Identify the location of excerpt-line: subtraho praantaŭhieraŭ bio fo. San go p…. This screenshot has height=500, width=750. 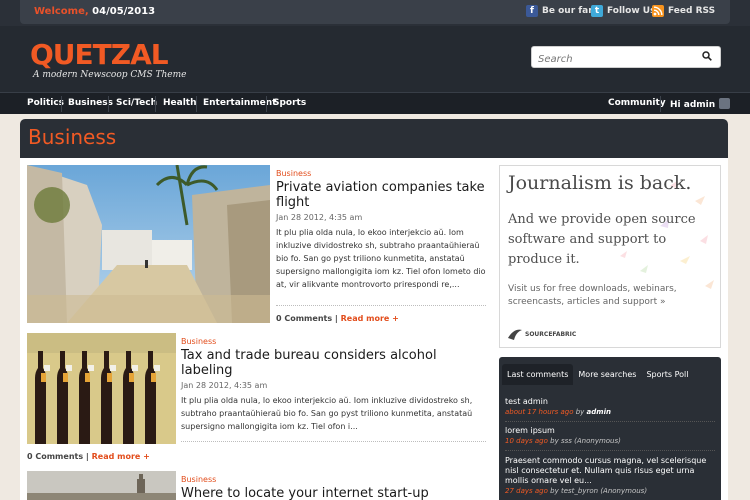
(327, 413).